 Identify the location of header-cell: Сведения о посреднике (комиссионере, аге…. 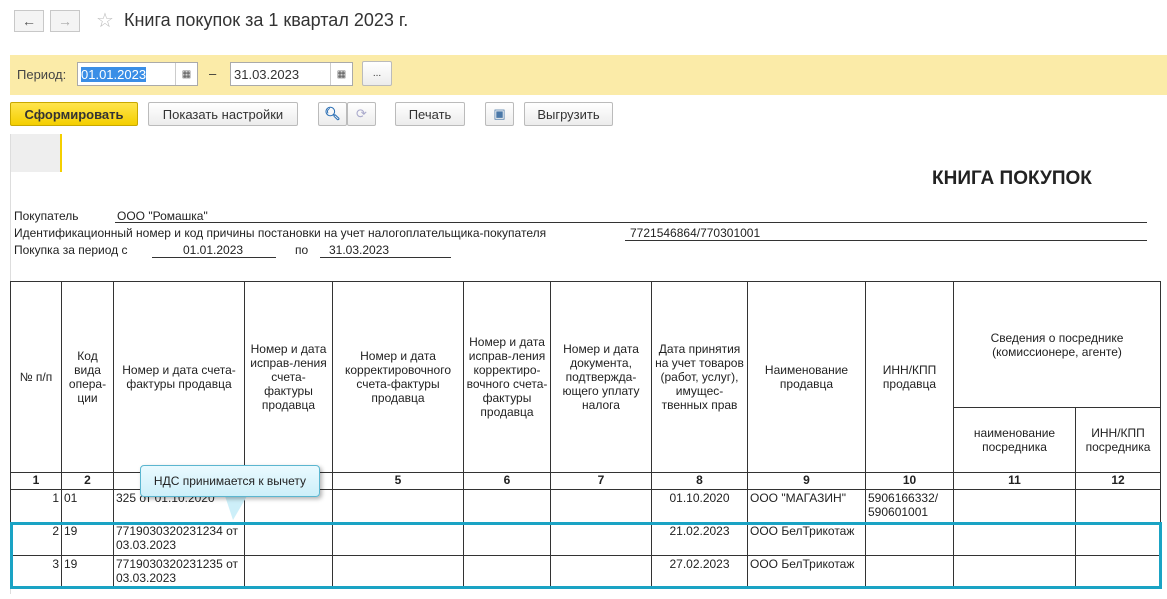
(1057, 344).